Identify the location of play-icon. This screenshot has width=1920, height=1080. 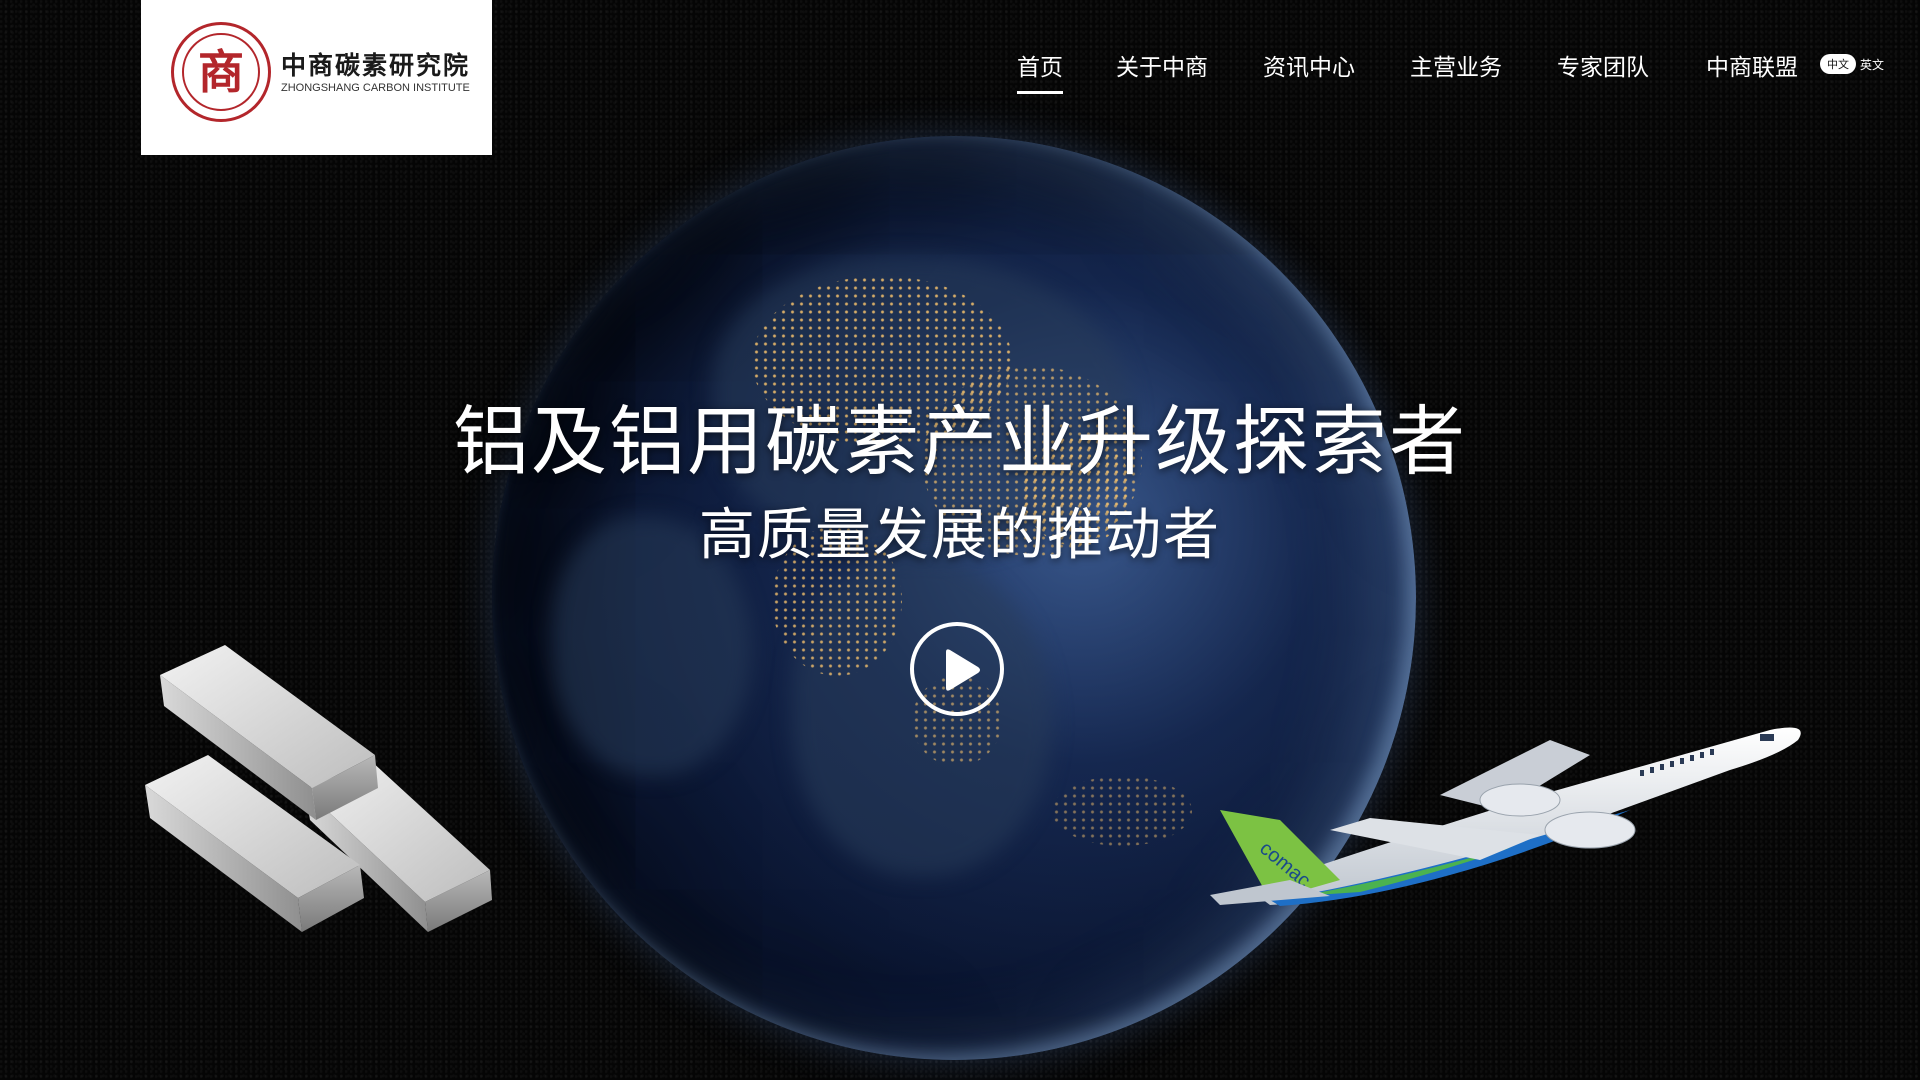
(963, 670).